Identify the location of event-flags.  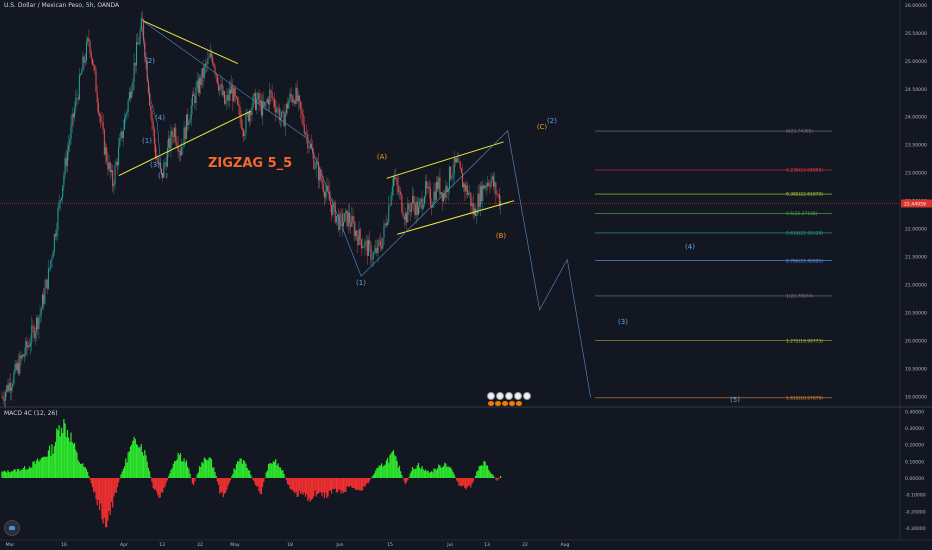
(505, 403).